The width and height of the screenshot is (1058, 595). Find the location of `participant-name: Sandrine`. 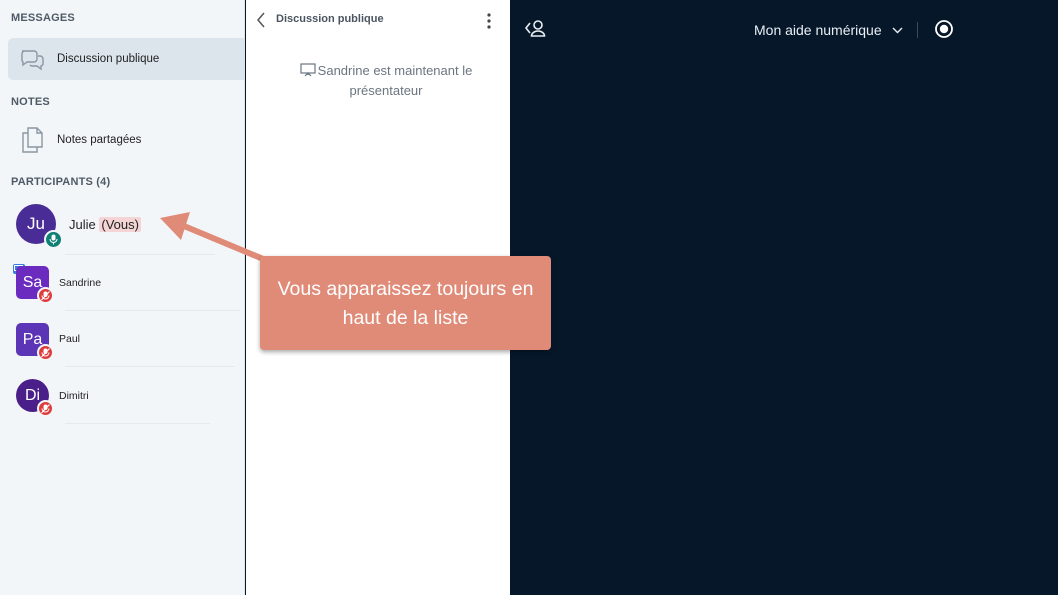

participant-name: Sandrine is located at coordinates (80, 283).